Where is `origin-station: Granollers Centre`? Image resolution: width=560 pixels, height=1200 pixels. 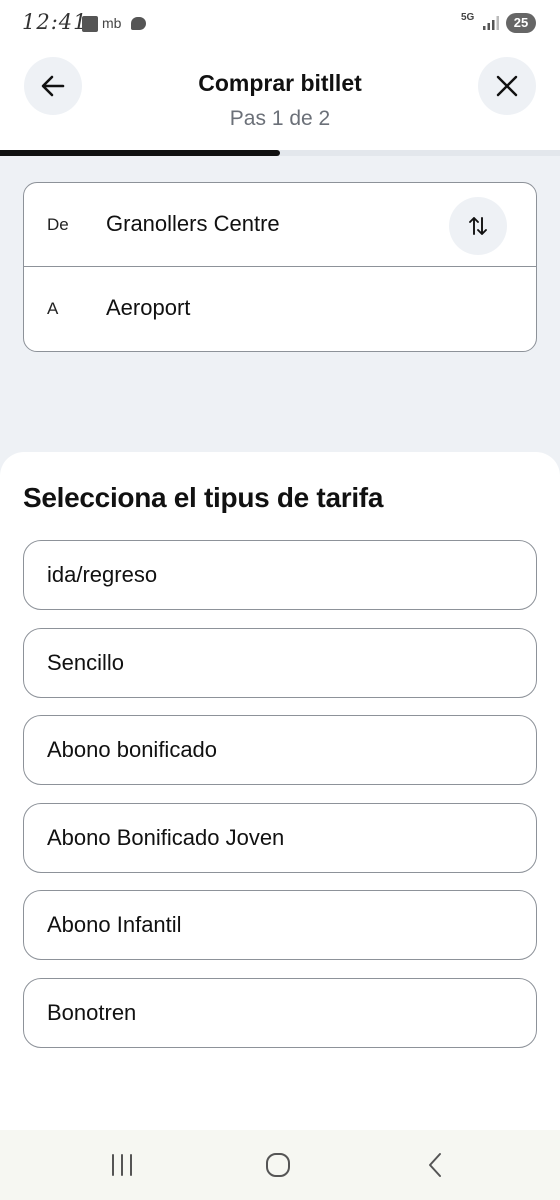
origin-station: Granollers Centre is located at coordinates (193, 224).